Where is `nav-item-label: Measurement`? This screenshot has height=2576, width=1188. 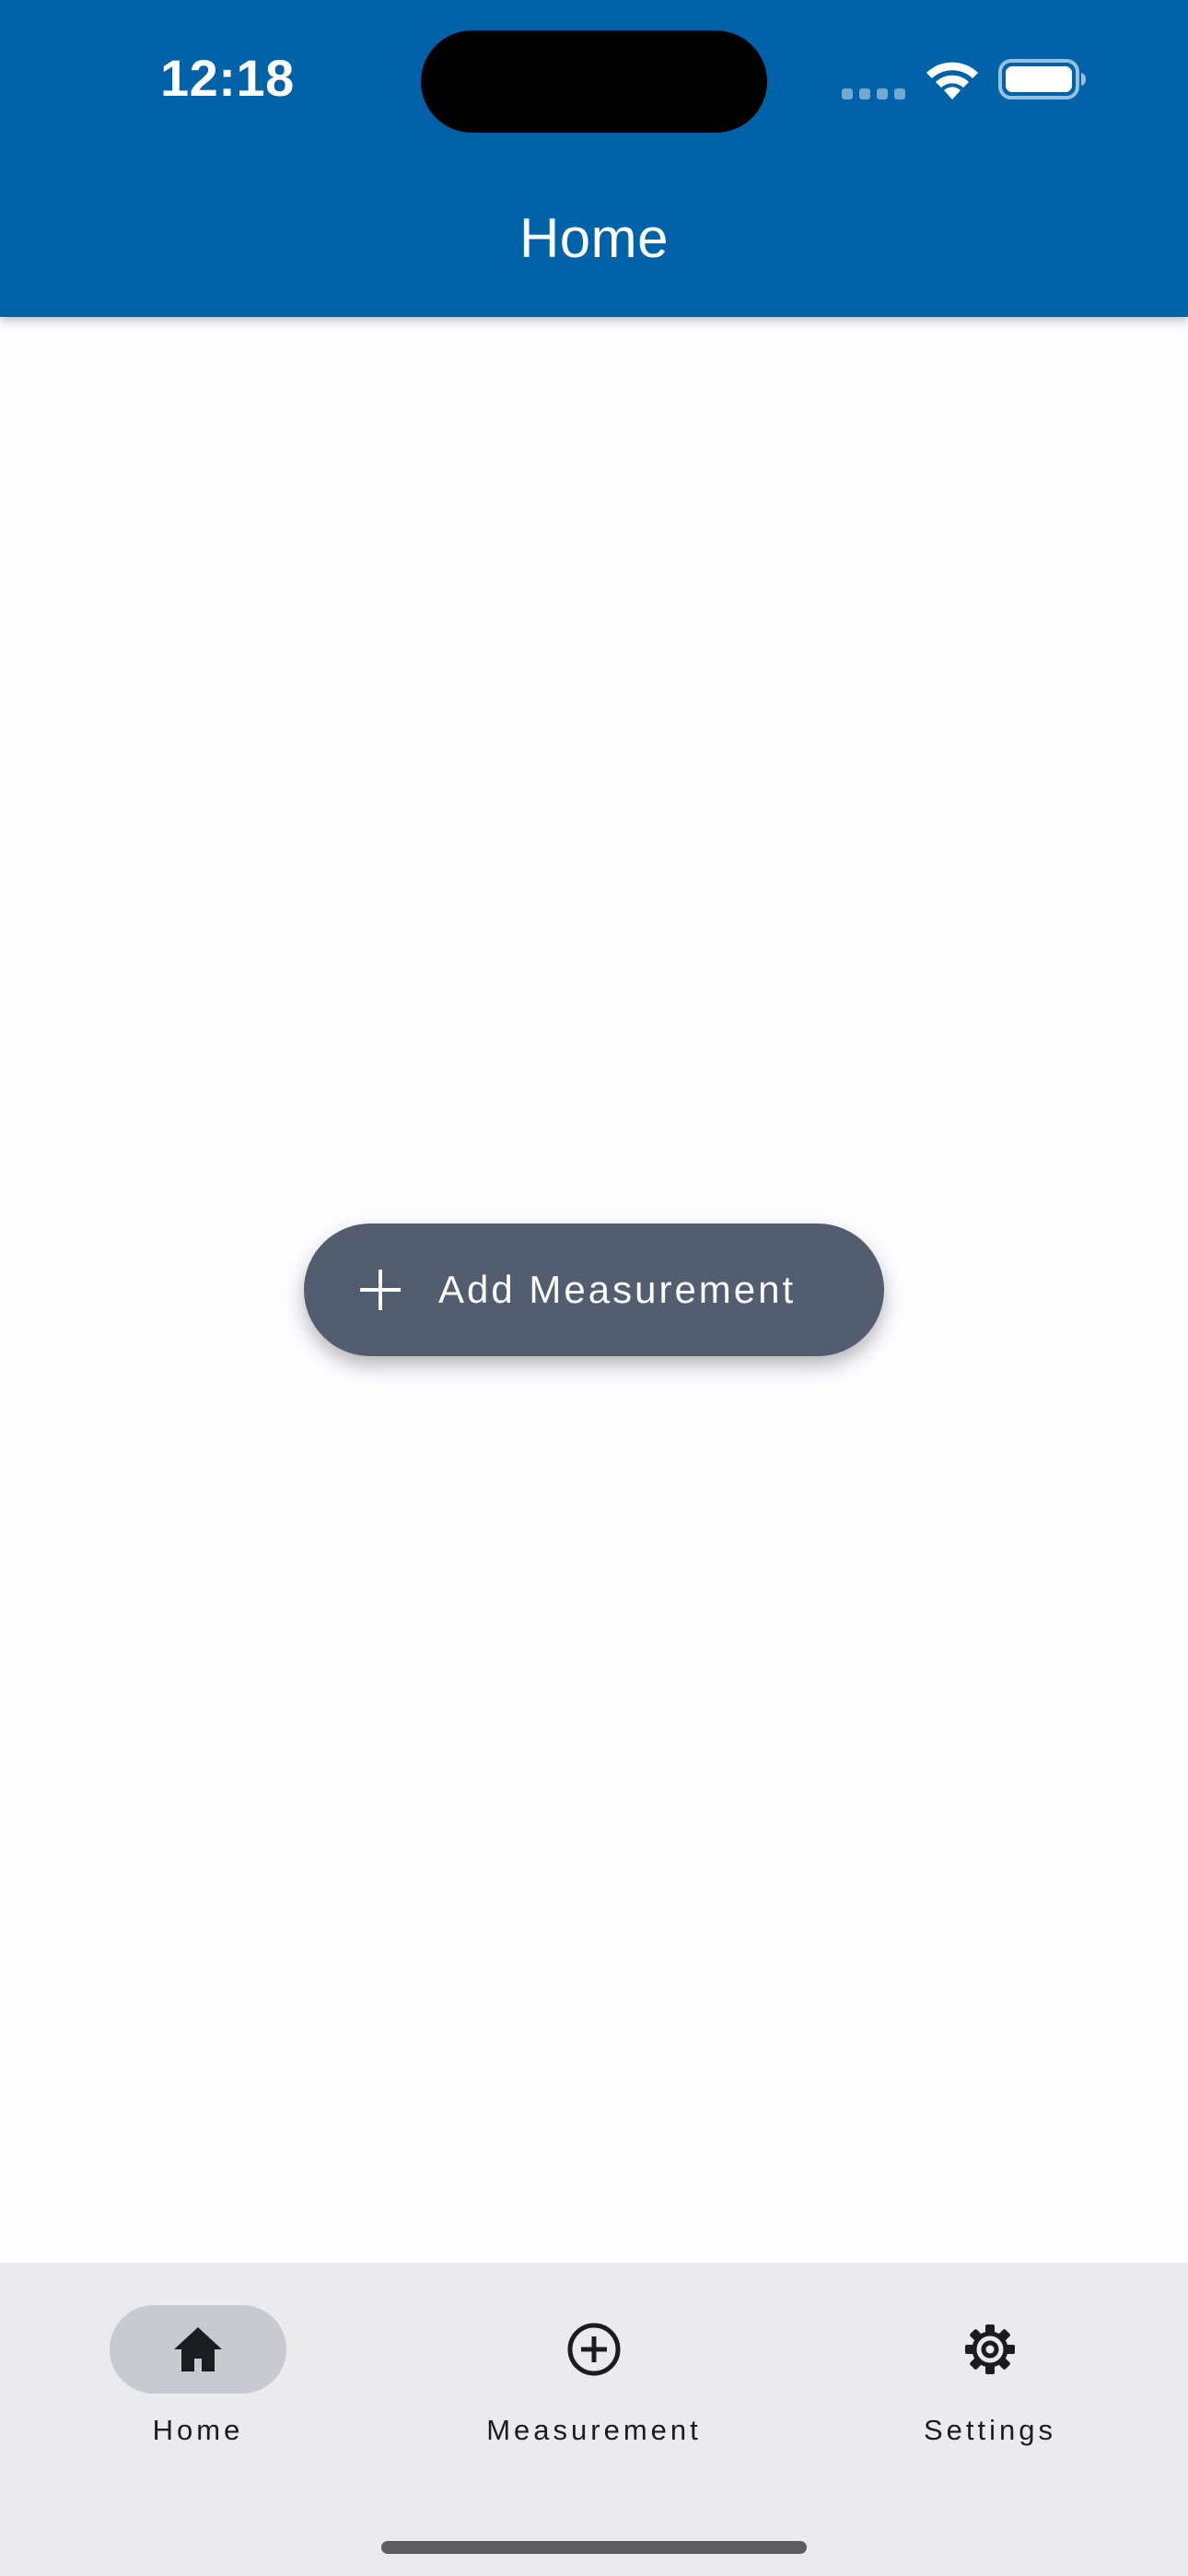
nav-item-label: Measurement is located at coordinates (594, 2430).